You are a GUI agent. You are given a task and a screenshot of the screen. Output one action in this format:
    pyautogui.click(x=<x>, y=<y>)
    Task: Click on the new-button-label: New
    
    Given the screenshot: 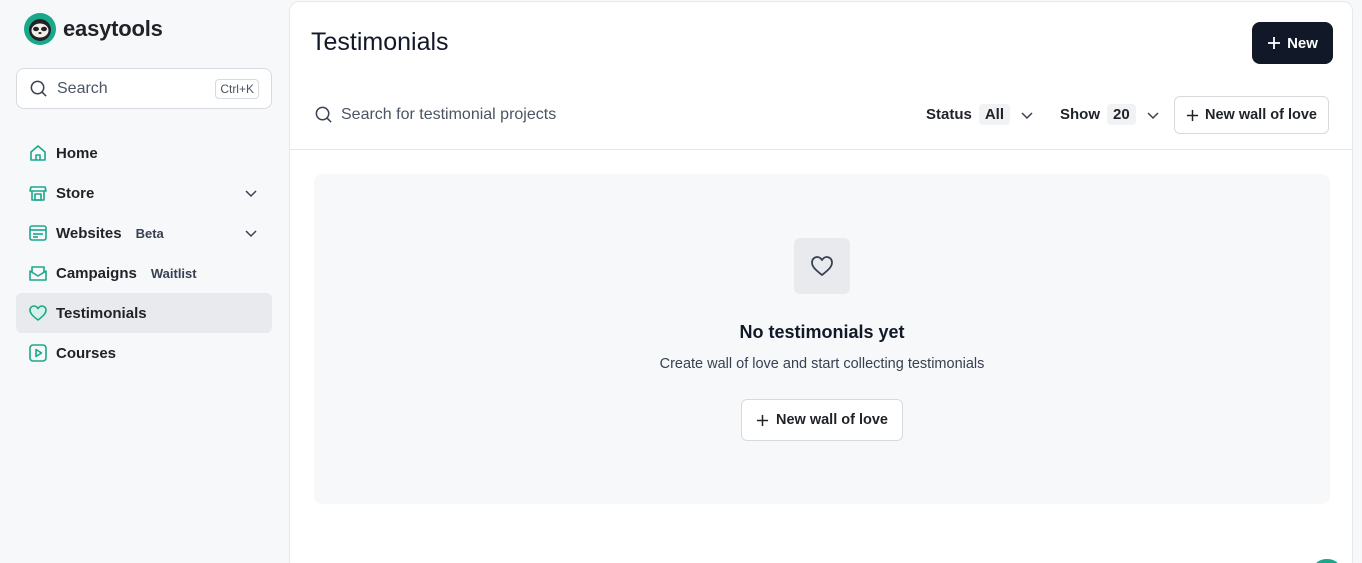 What is the action you would take?
    pyautogui.click(x=1302, y=43)
    